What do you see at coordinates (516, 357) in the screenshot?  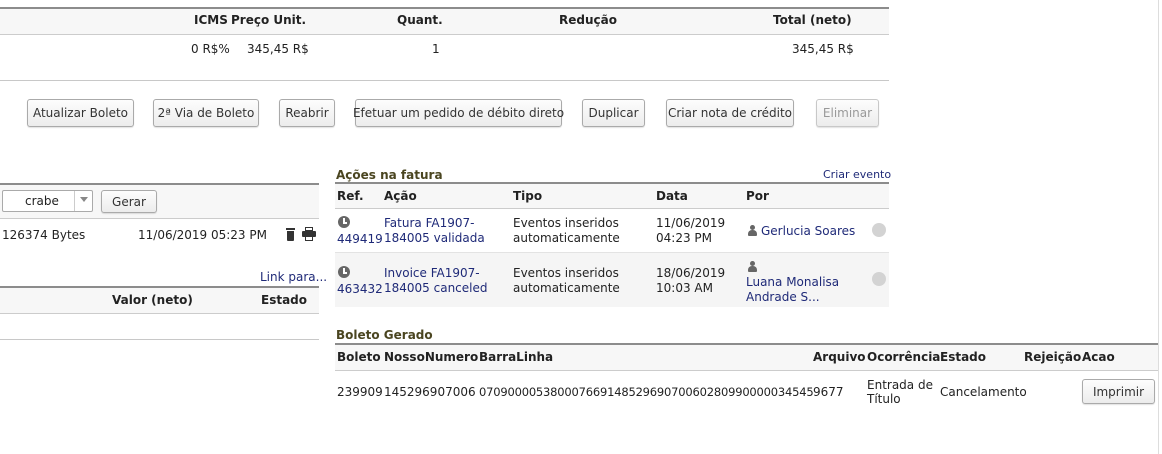 I see `col-barra-linha: BarraLinha` at bounding box center [516, 357].